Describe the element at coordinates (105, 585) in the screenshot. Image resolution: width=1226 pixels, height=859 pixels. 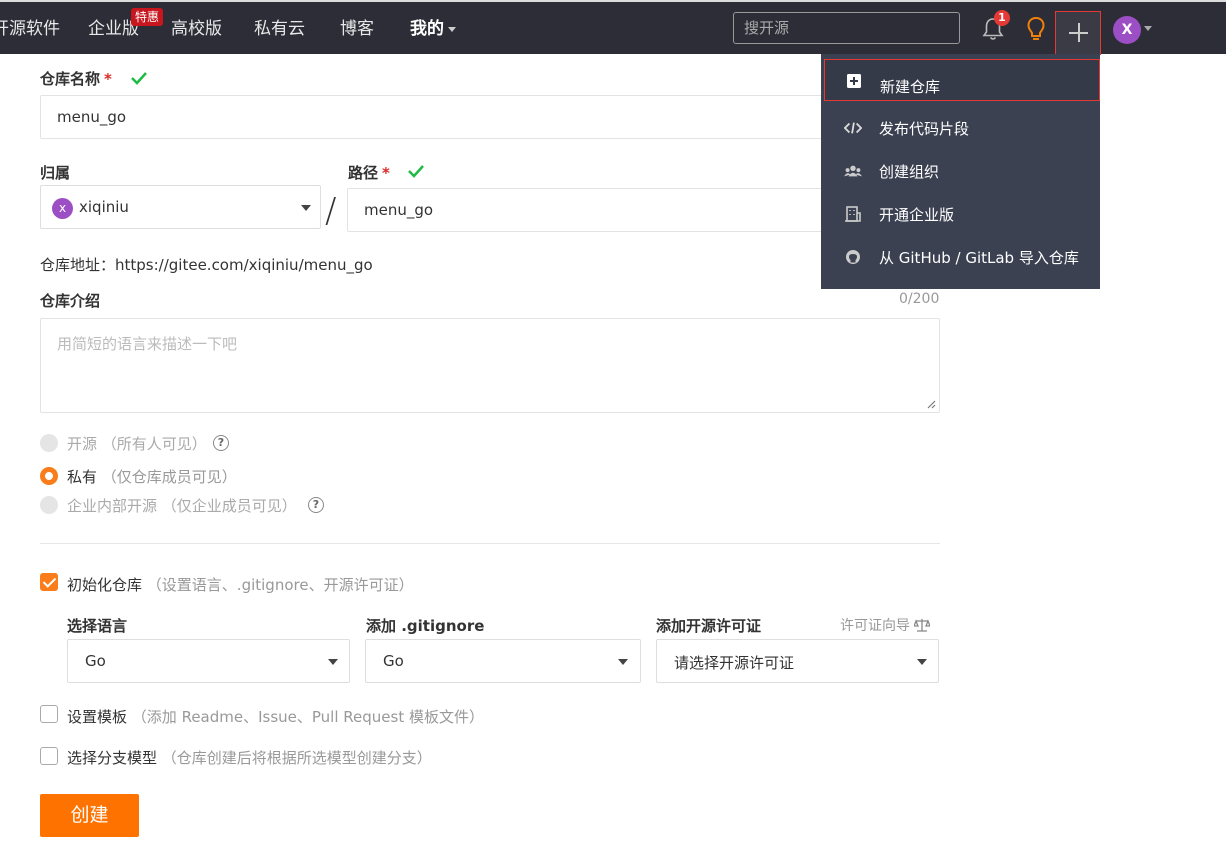
I see `init-repo-text: 初始化仓库` at that location.